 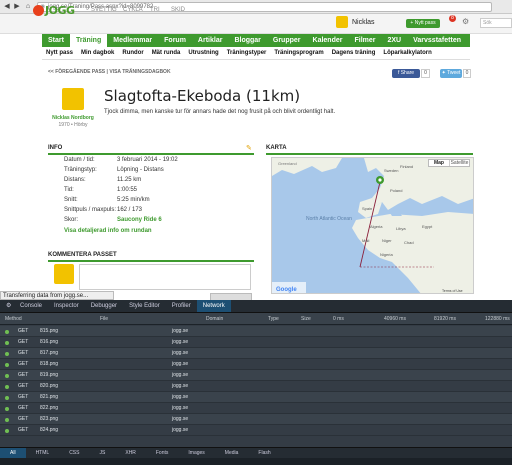 I want to click on site-logo: JOGG, so click(x=54, y=10).